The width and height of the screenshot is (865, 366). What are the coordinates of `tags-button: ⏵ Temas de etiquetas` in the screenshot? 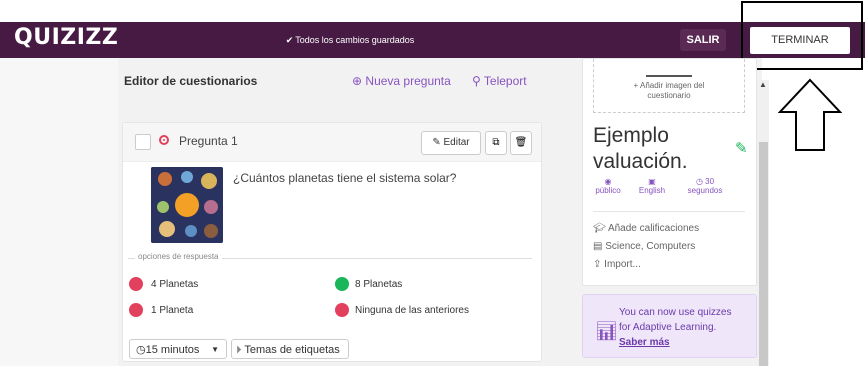 It's located at (290, 349).